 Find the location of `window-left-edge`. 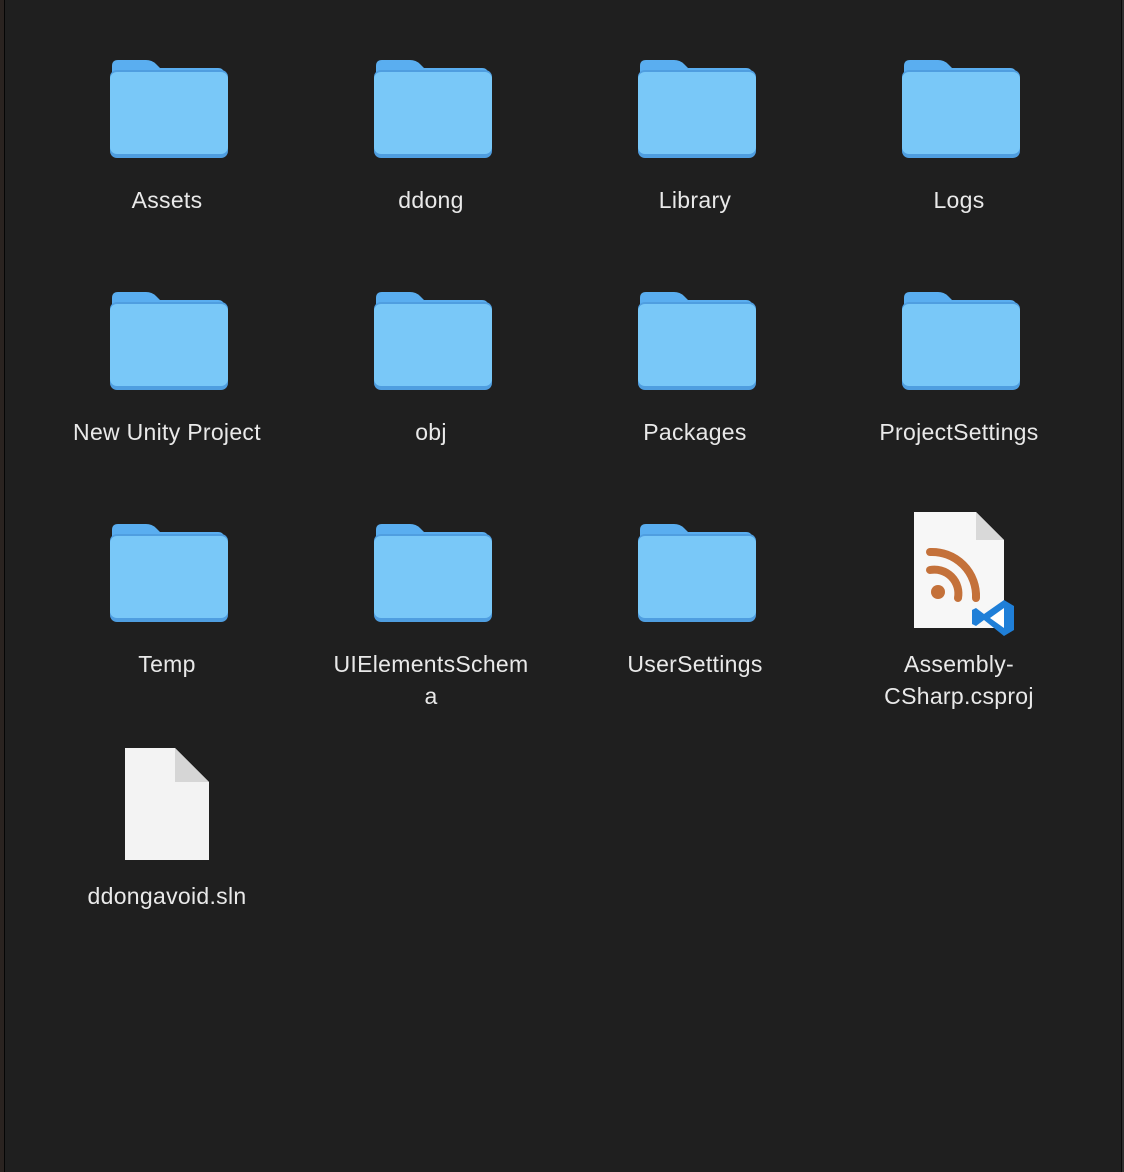

window-left-edge is located at coordinates (2, 586).